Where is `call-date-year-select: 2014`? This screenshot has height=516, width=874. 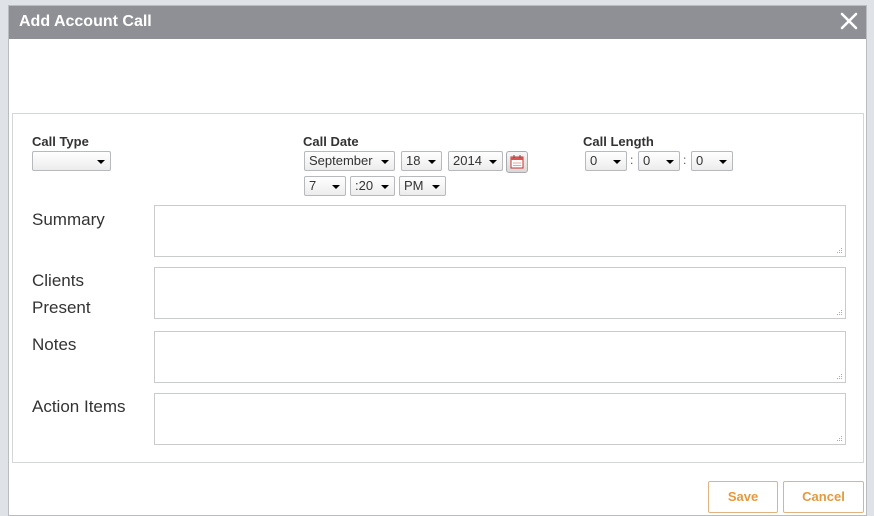 call-date-year-select: 2014 is located at coordinates (475, 161).